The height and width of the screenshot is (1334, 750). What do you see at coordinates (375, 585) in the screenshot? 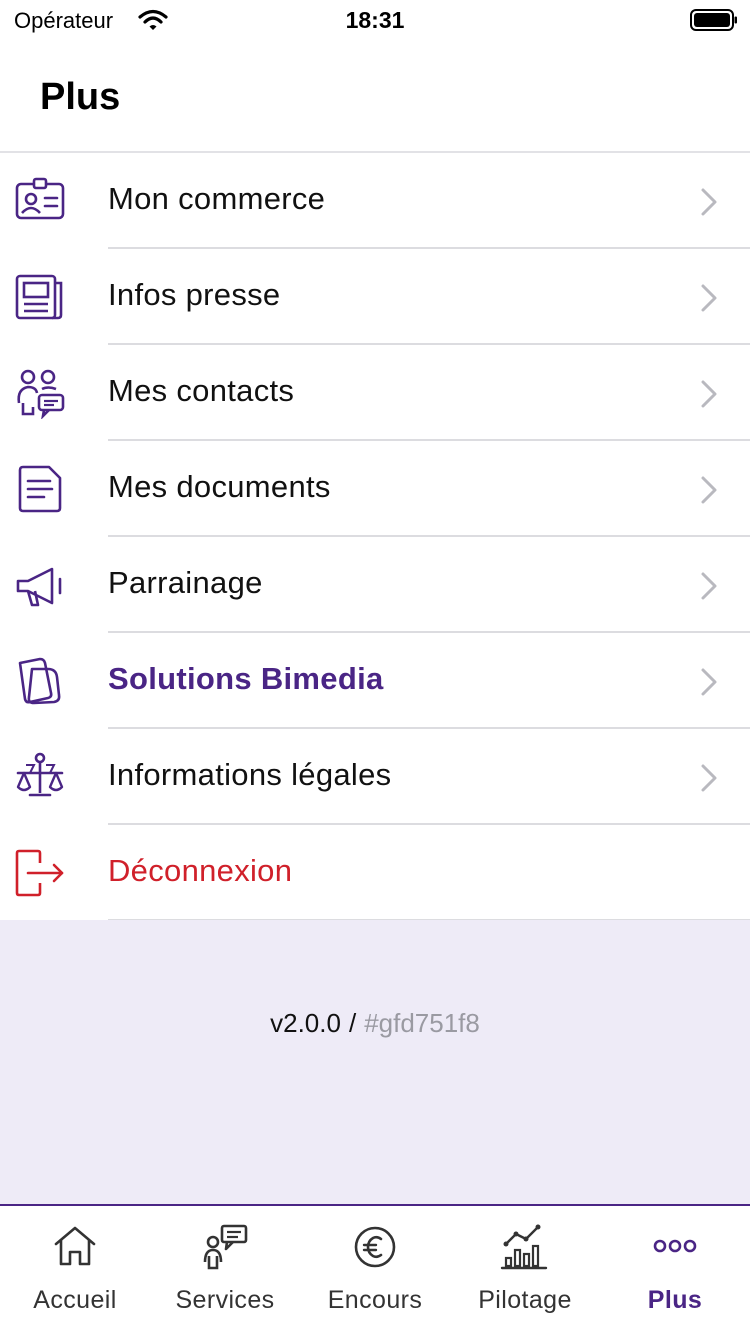
I see `menu-item-parrainage: Parrainage` at bounding box center [375, 585].